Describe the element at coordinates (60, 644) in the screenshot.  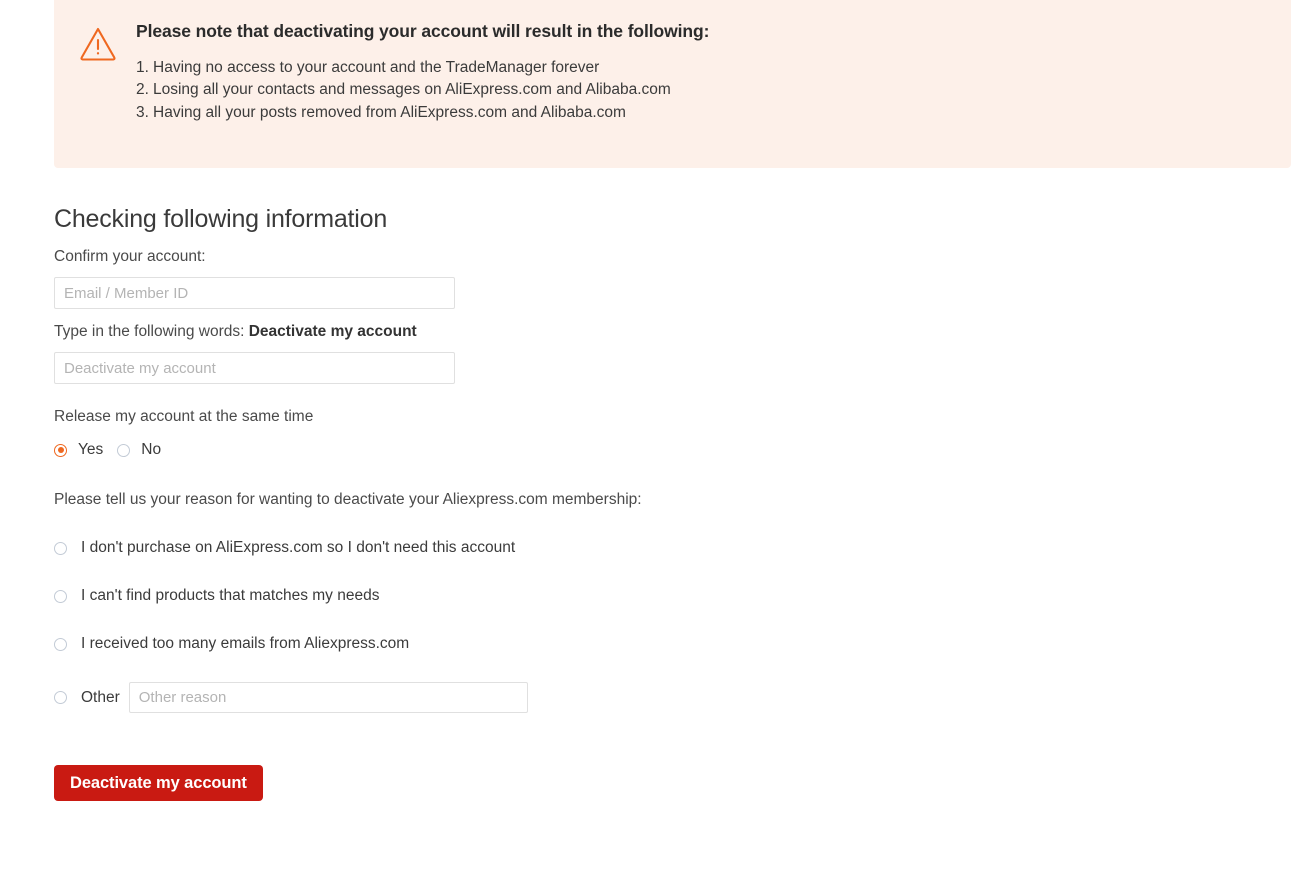
I see `reason-too-many-emails-radio` at that location.